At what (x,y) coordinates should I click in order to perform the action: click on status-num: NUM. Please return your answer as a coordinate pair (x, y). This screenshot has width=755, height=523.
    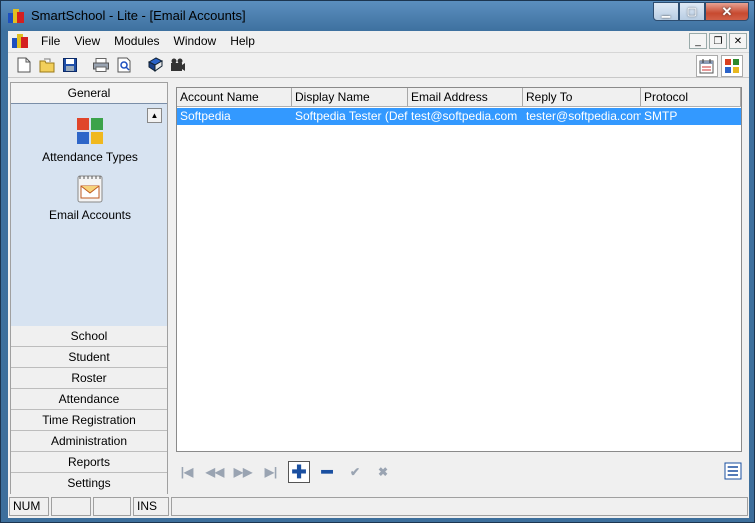
    Looking at the image, I should click on (29, 506).